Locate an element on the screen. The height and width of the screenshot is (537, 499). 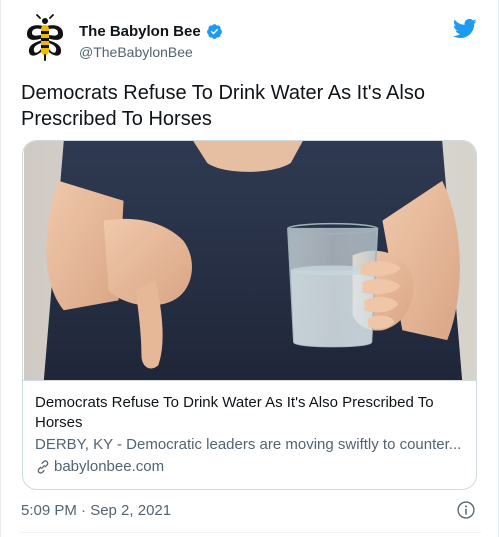
verified-badge-icon is located at coordinates (214, 31).